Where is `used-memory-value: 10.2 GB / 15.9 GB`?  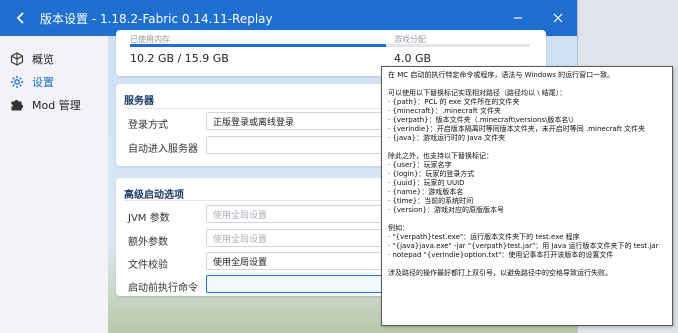
used-memory-value: 10.2 GB / 15.9 GB is located at coordinates (179, 58).